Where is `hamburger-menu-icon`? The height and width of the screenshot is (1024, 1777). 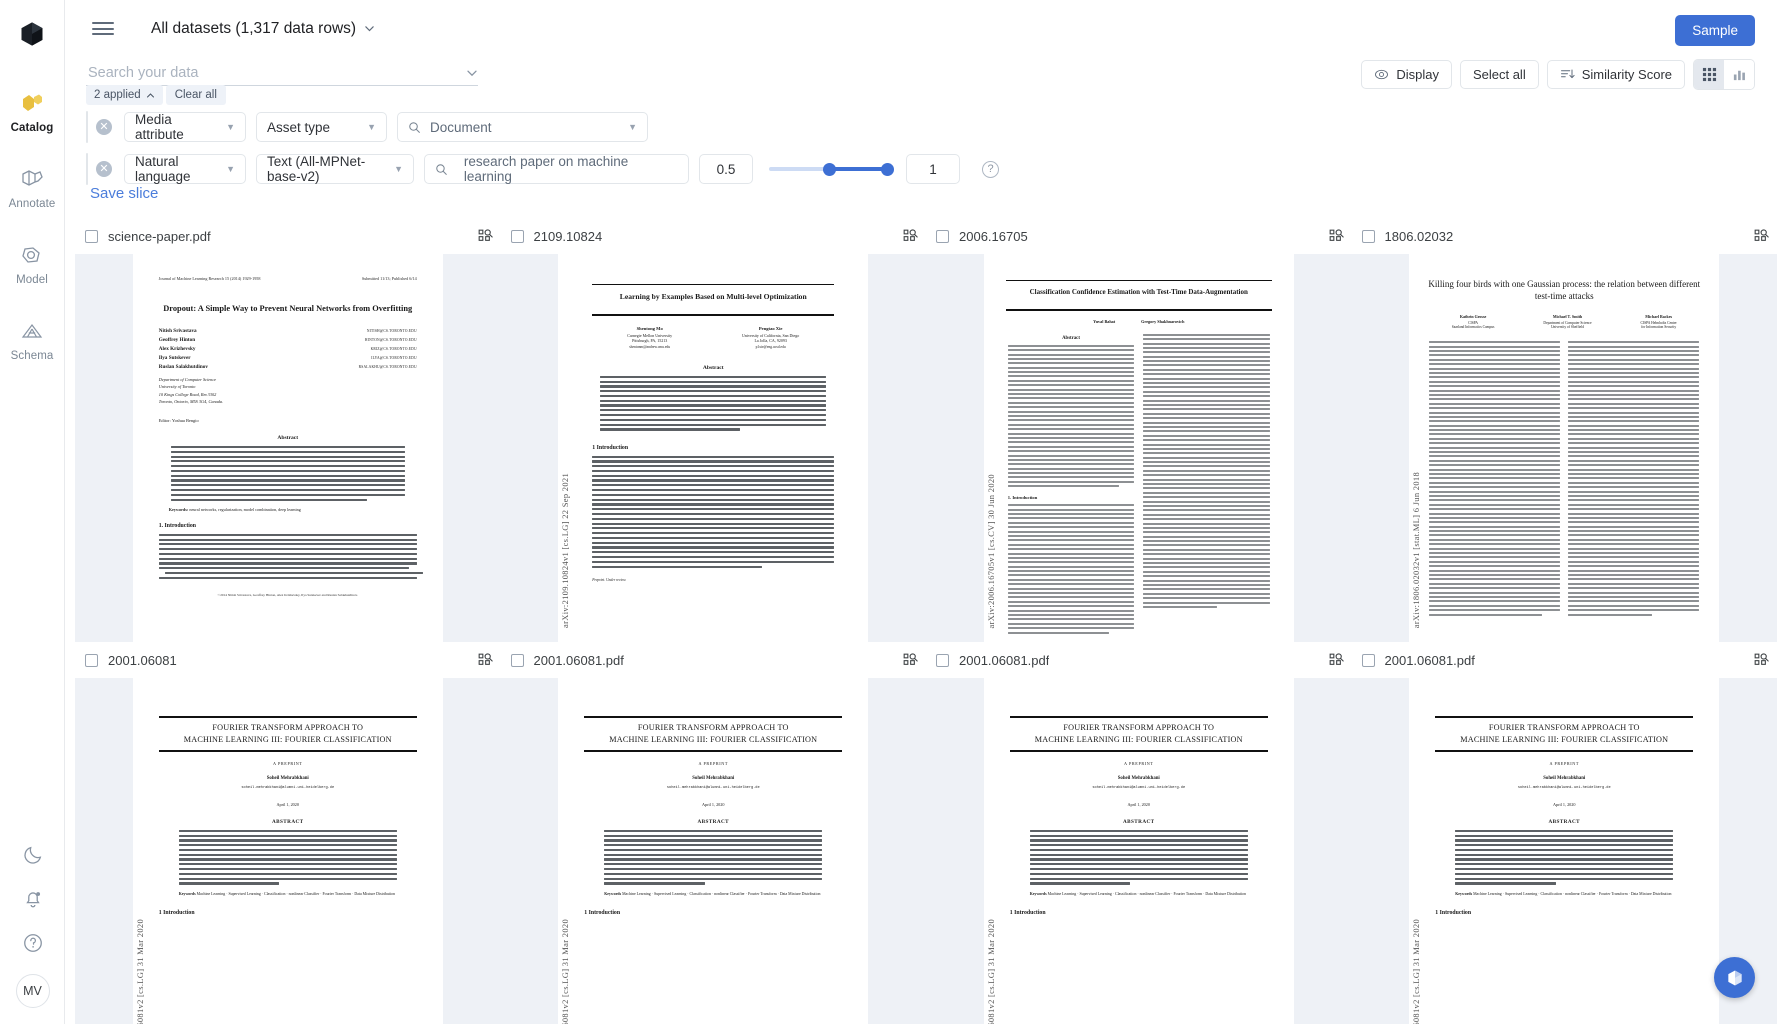 hamburger-menu-icon is located at coordinates (103, 28).